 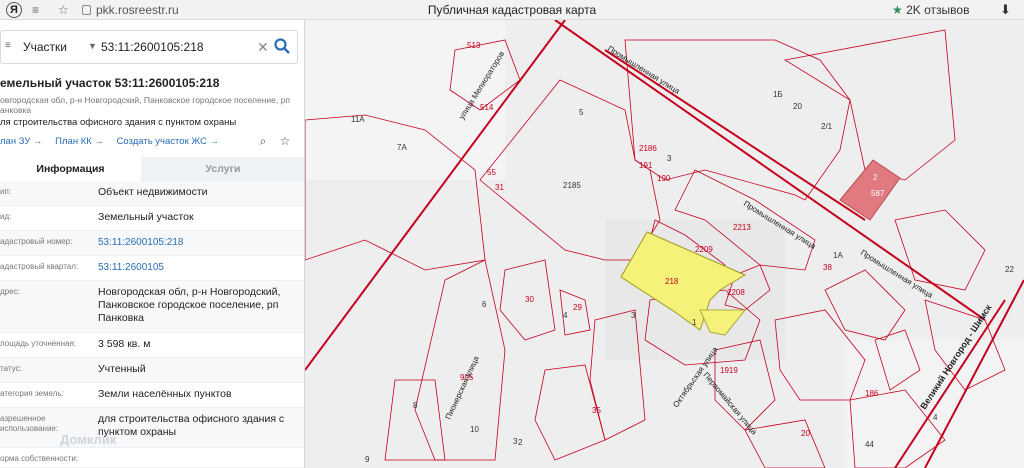 I want to click on attribute-row: адастровый номер: 53:11:2600105:218, so click(x=152, y=243).